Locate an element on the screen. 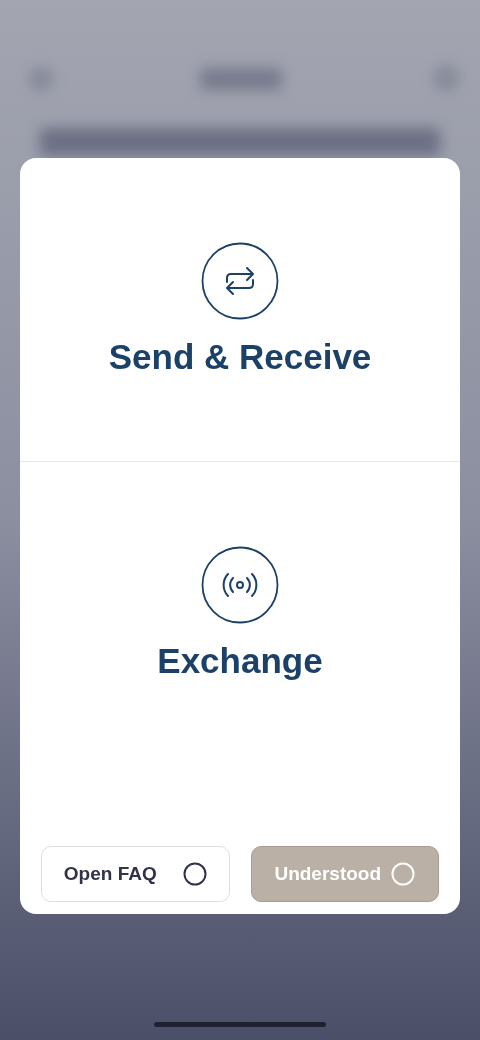 The height and width of the screenshot is (1040, 480). option-title: Exchange is located at coordinates (240, 661).